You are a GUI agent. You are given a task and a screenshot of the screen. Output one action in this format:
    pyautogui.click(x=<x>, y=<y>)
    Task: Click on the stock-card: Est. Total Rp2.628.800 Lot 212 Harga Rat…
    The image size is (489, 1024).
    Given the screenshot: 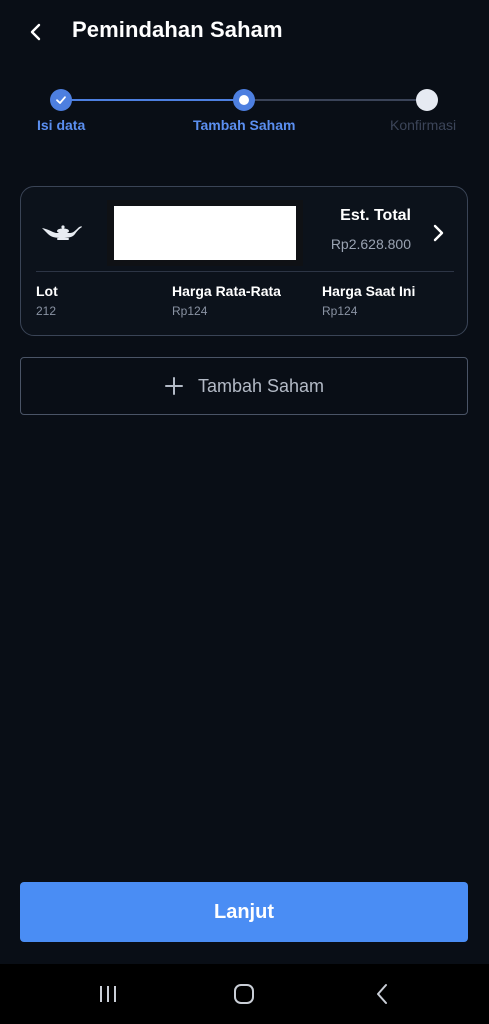 What is the action you would take?
    pyautogui.click(x=244, y=261)
    